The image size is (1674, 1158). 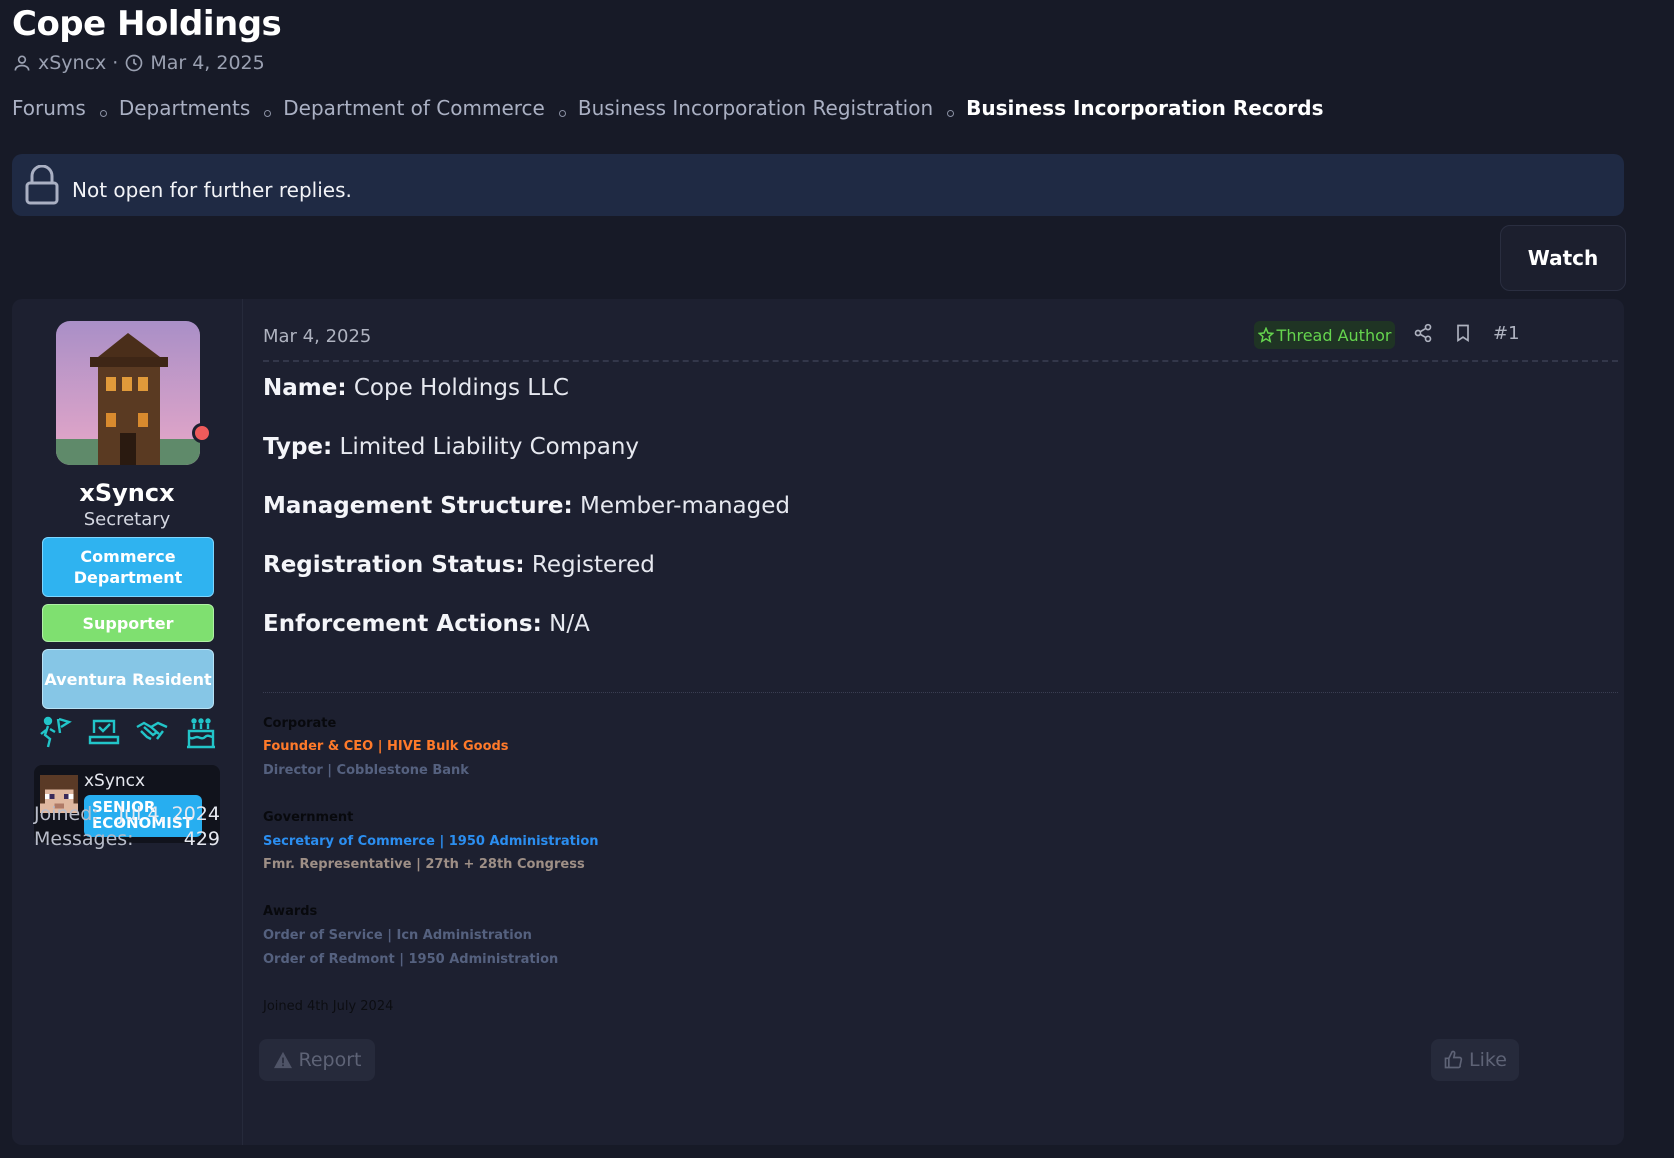 What do you see at coordinates (127, 519) in the screenshot?
I see `user-title: Secretary` at bounding box center [127, 519].